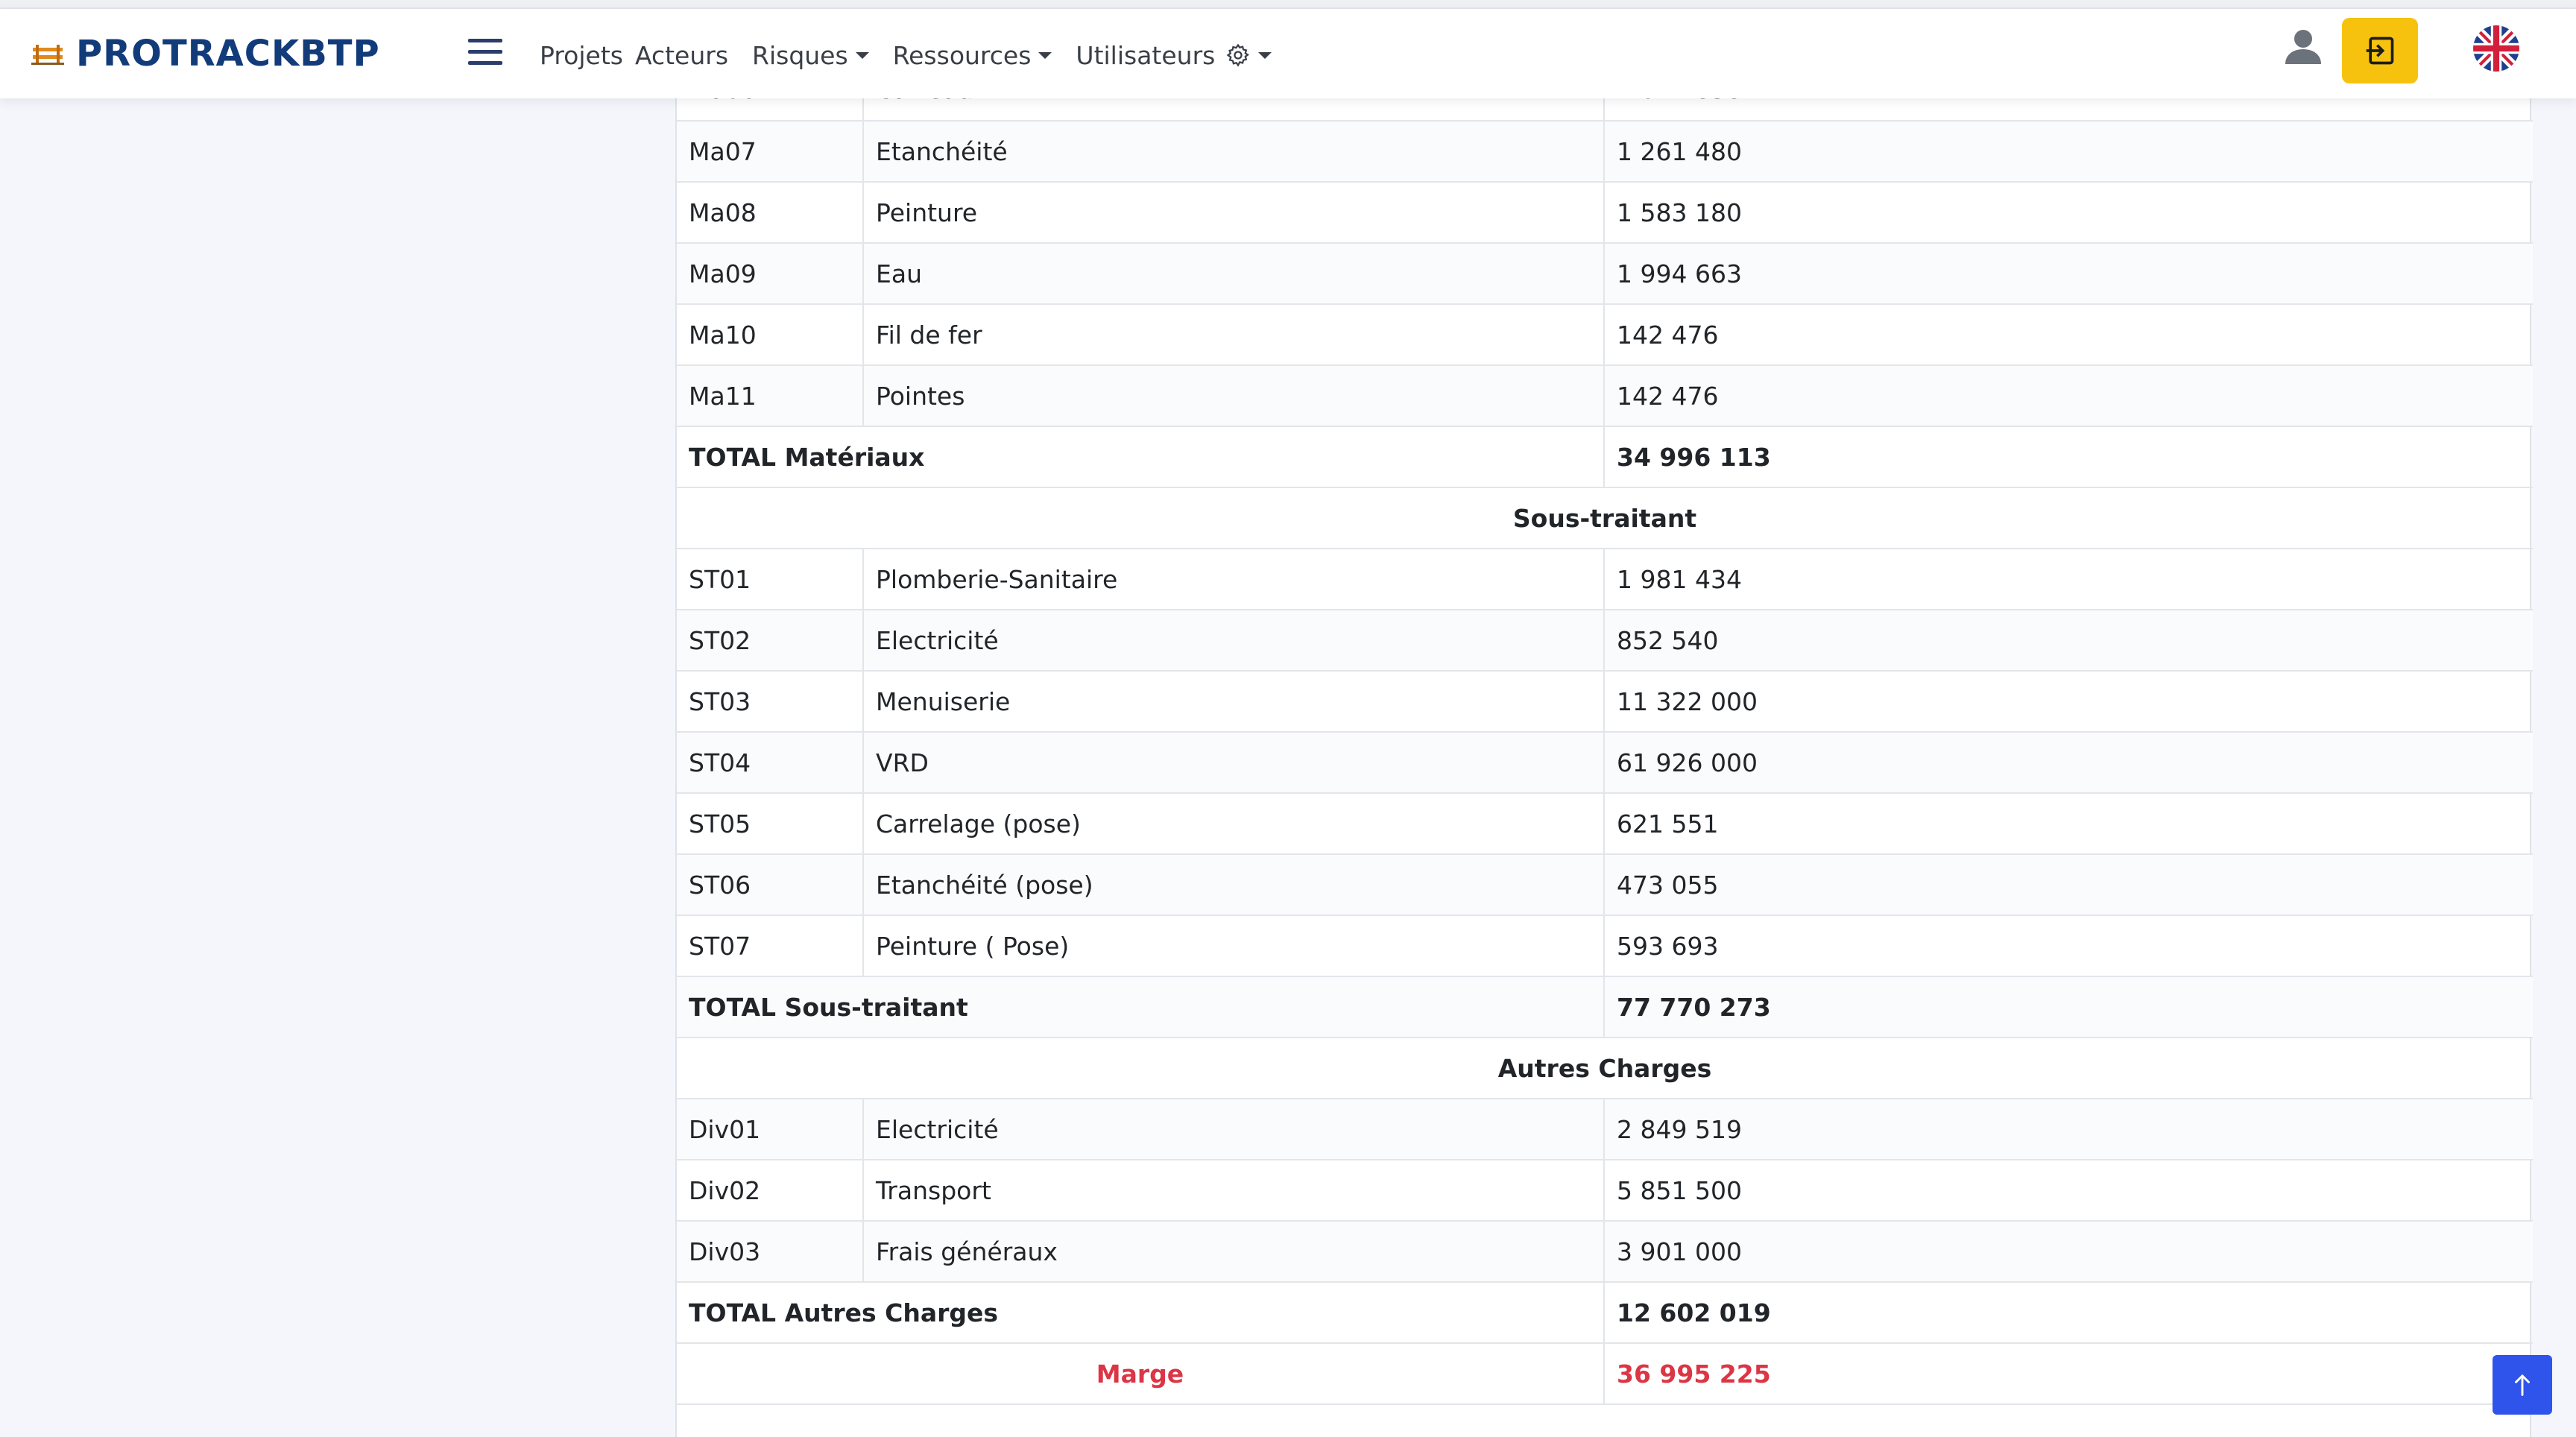 This screenshot has height=1437, width=2576. I want to click on row-amount: 5 851 500, so click(2068, 1191).